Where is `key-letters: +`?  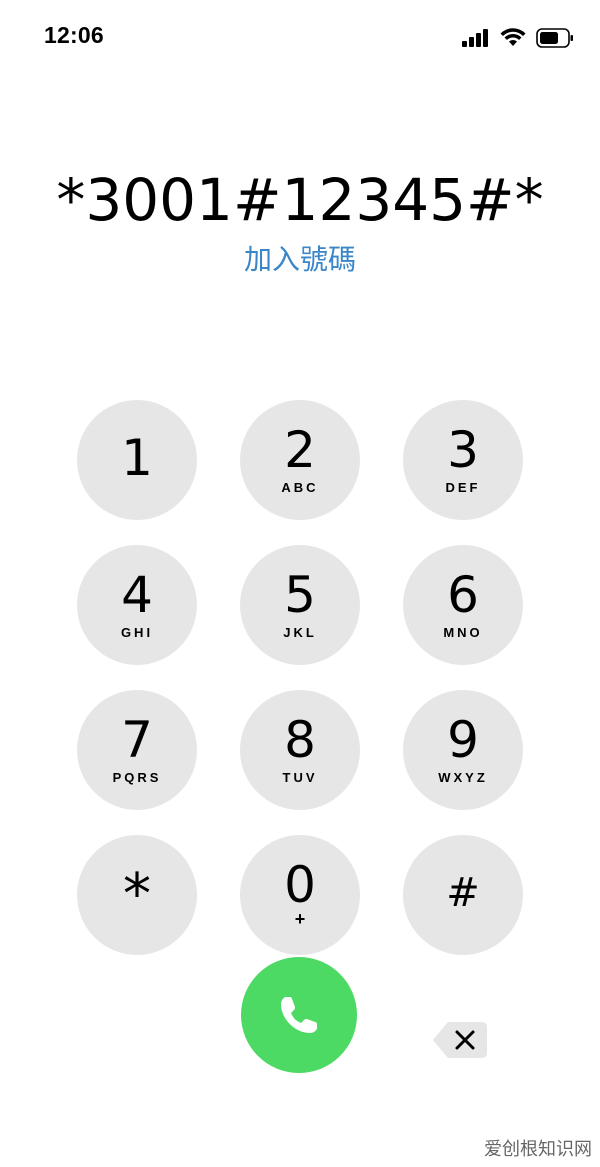 key-letters: + is located at coordinates (300, 919).